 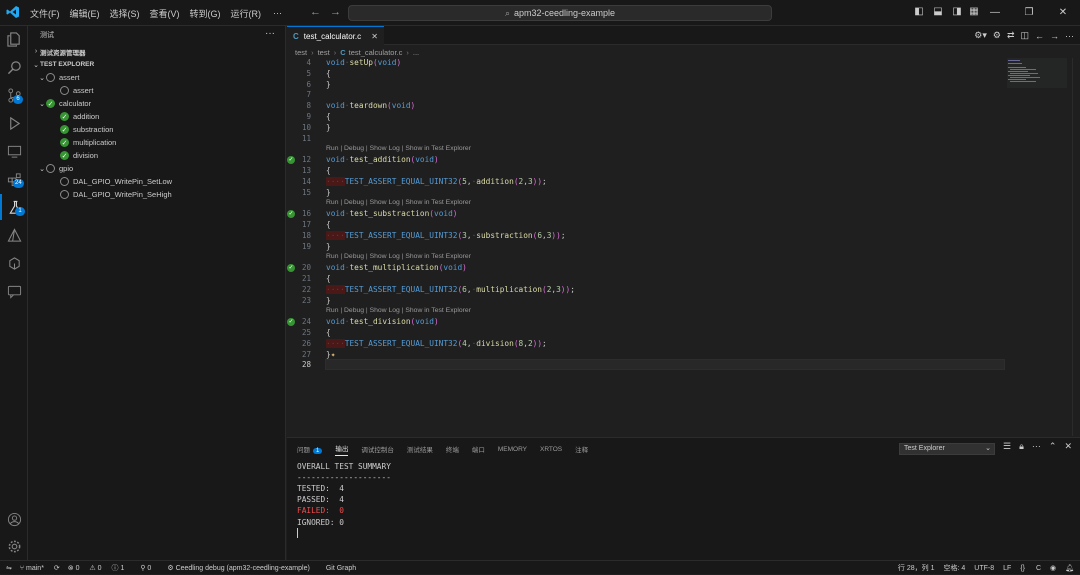 I want to click on cmake-icon, so click(x=14, y=235).